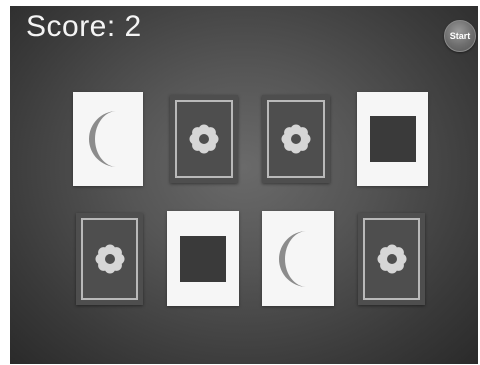  What do you see at coordinates (84, 26) in the screenshot?
I see `score-label: Score: 2` at bounding box center [84, 26].